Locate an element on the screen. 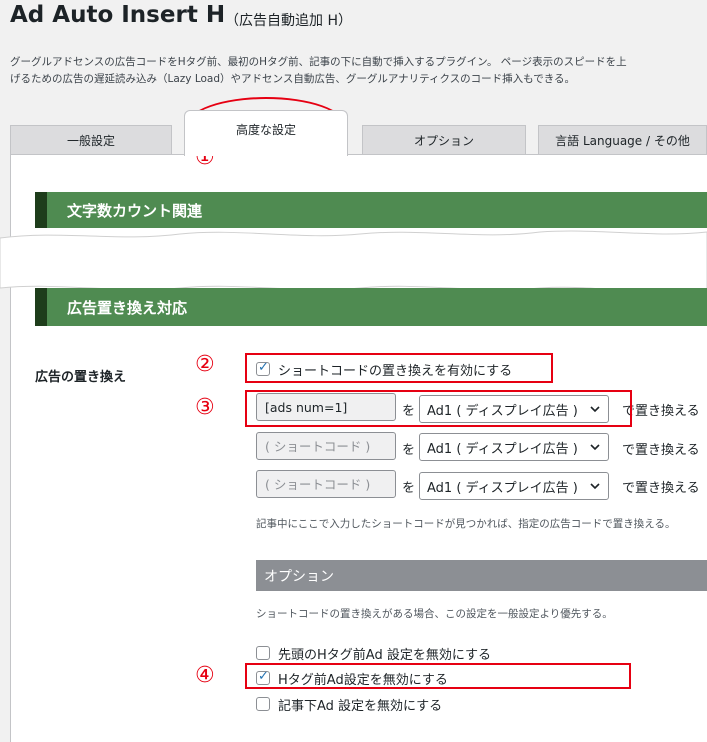  page-subtitle: （広告自動追加 H） is located at coordinates (288, 21).